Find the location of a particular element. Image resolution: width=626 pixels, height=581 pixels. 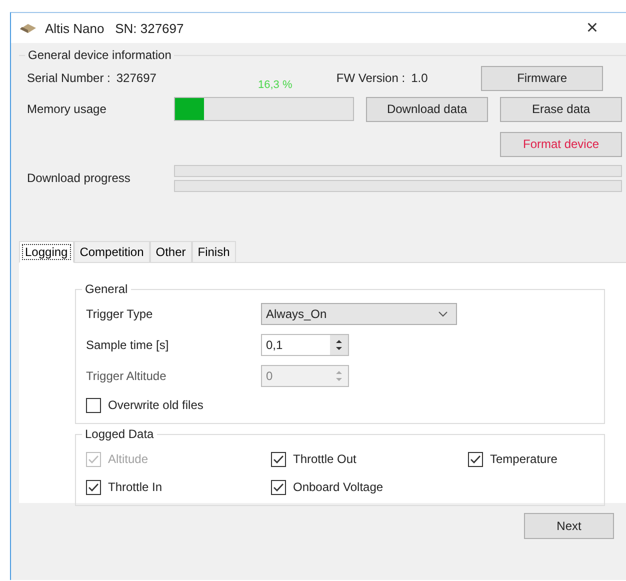

tab: Logging is located at coordinates (46, 252).